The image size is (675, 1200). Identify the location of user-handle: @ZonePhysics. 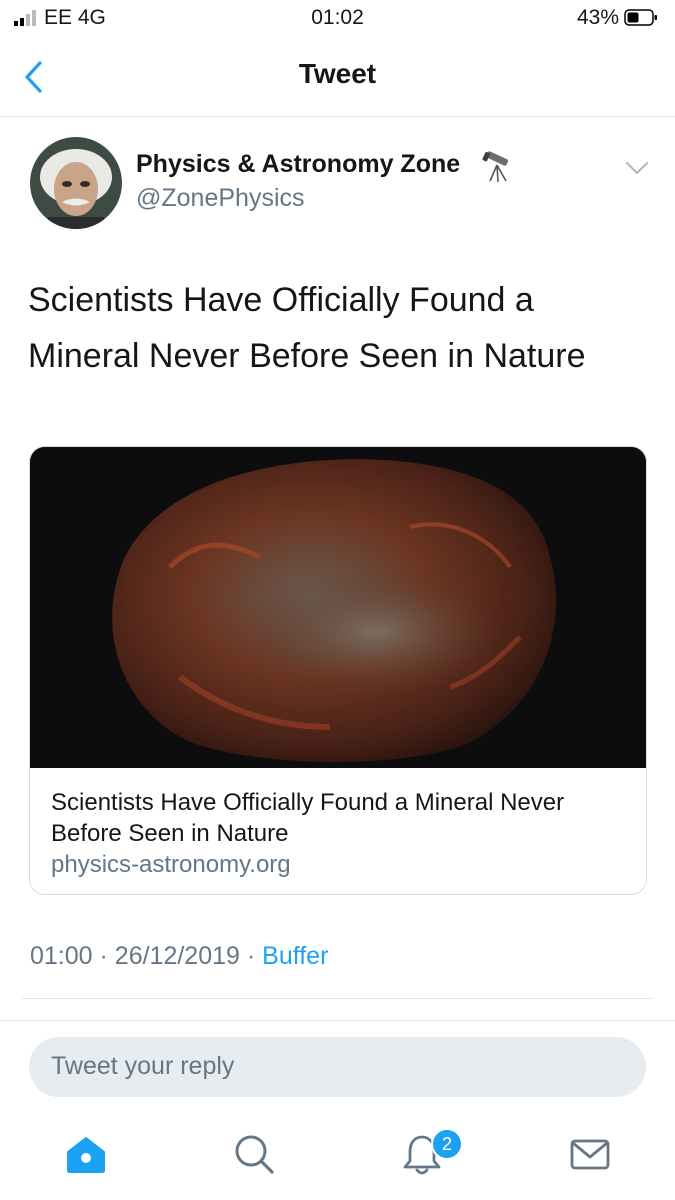
(220, 198).